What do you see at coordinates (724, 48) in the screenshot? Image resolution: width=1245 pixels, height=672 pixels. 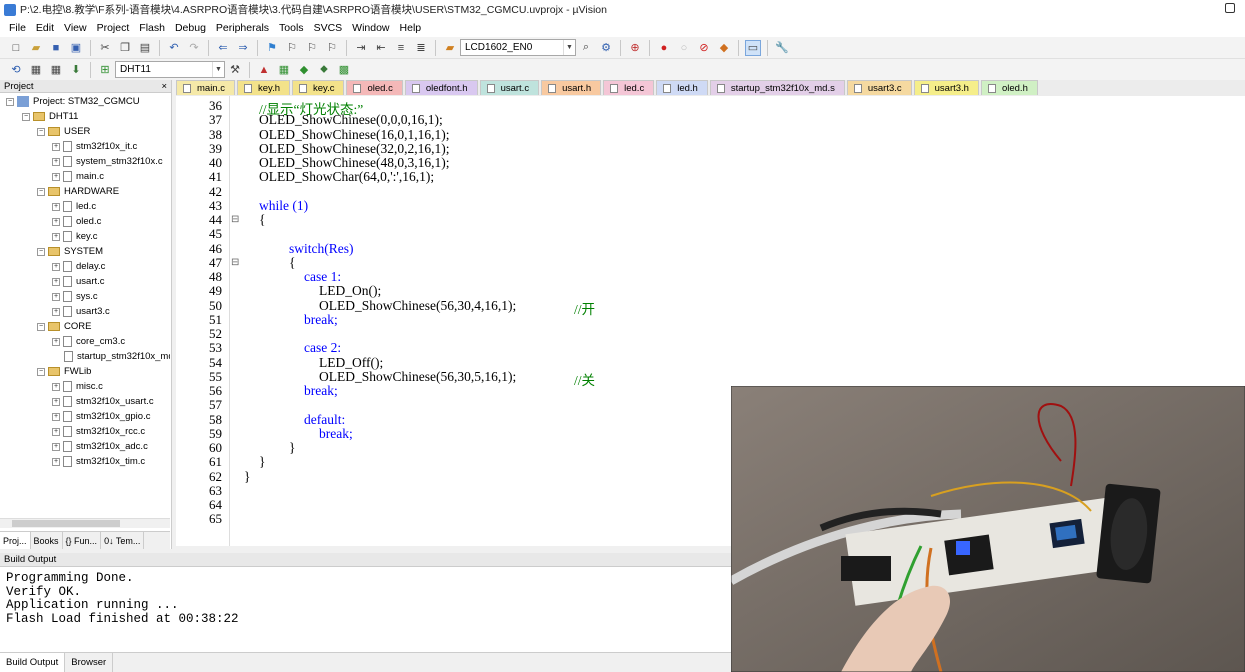 I see `breakpoint-all-icon: ◆` at bounding box center [724, 48].